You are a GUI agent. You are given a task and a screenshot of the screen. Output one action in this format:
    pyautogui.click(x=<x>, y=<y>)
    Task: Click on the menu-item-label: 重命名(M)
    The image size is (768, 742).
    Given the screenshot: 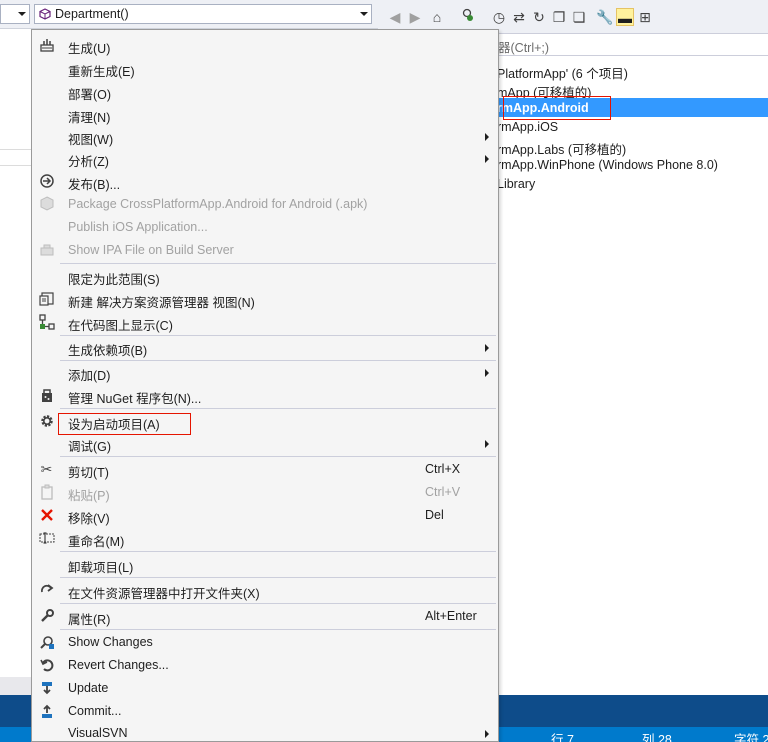 What is the action you would take?
    pyautogui.click(x=96, y=542)
    